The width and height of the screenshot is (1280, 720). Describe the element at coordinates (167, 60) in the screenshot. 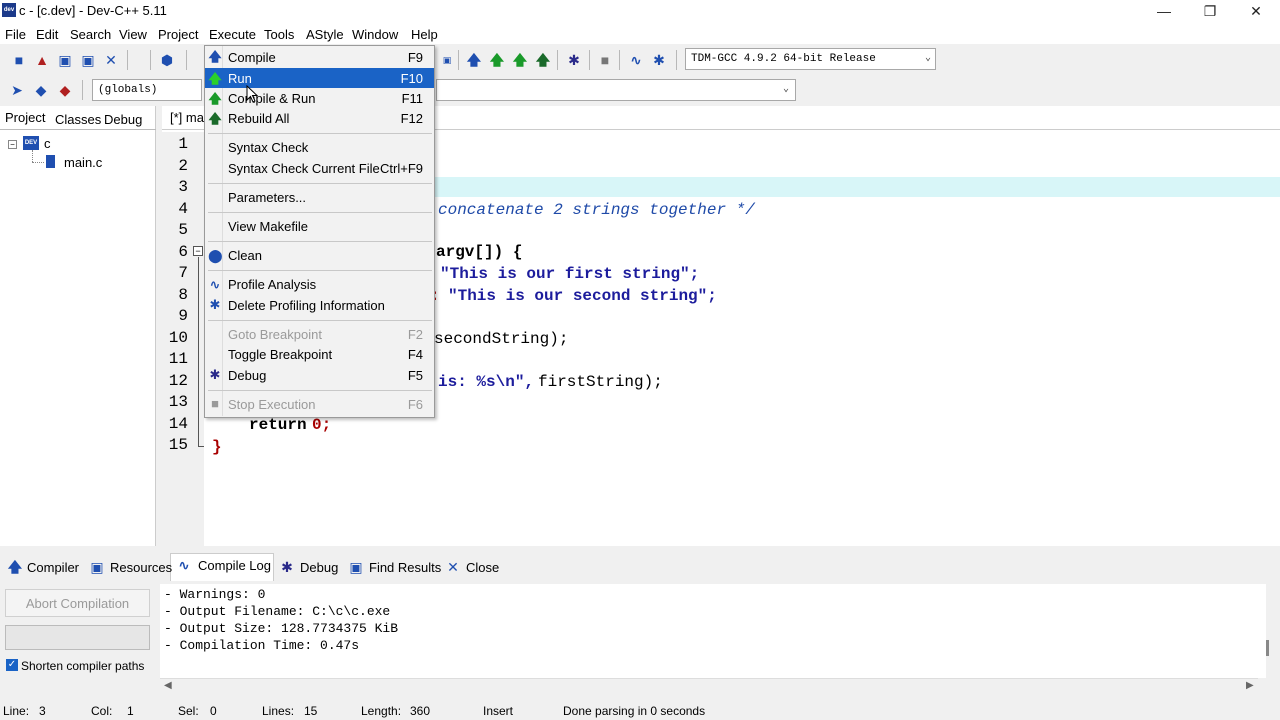

I see `print-icon: ⬢` at that location.